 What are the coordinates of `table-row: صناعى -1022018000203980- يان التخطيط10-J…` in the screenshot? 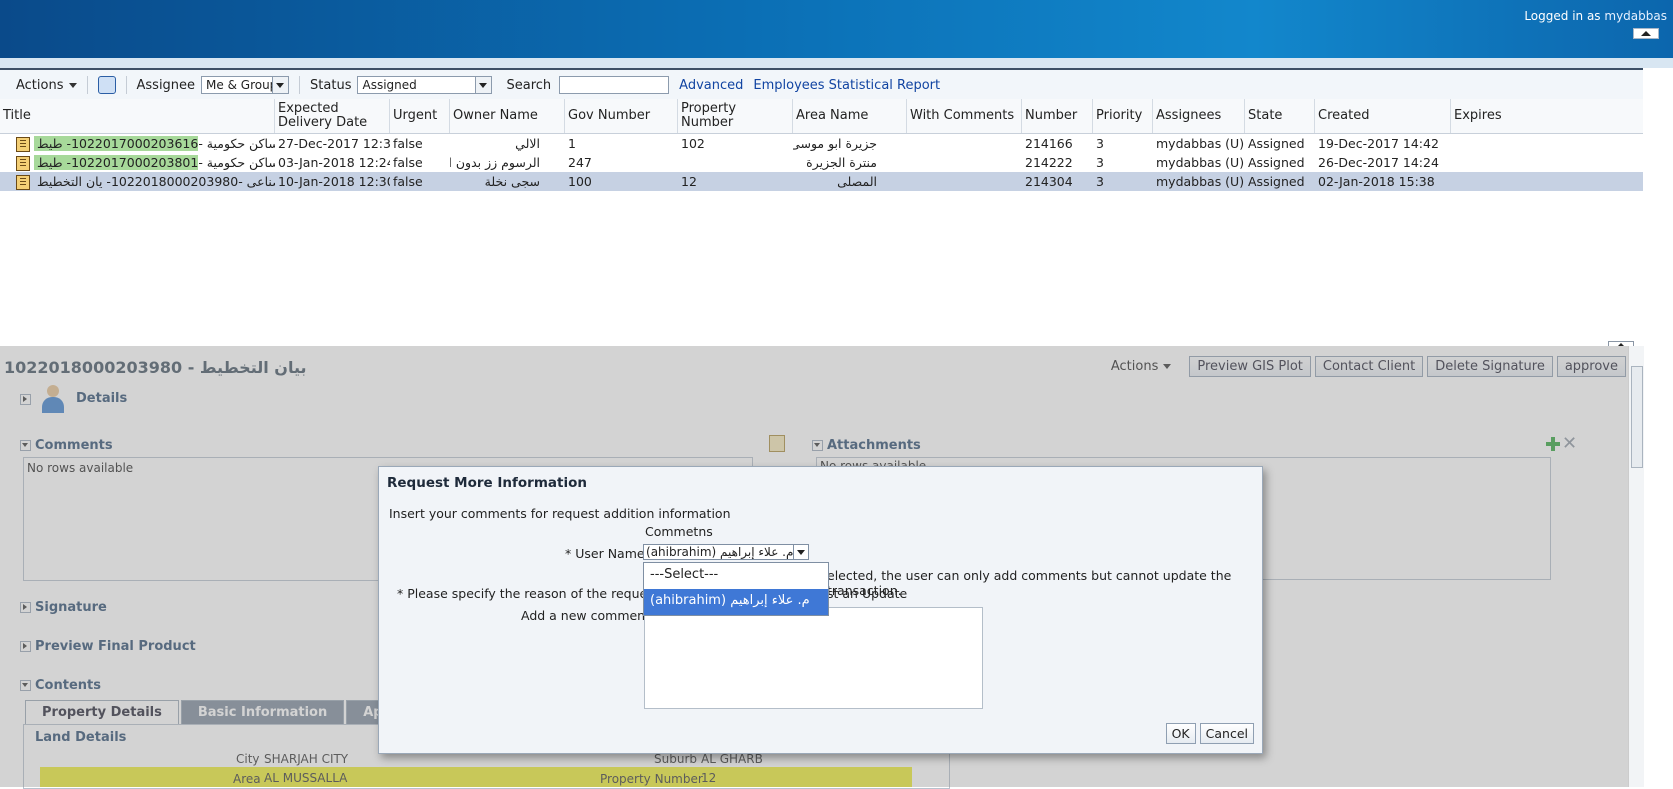 It's located at (821, 181).